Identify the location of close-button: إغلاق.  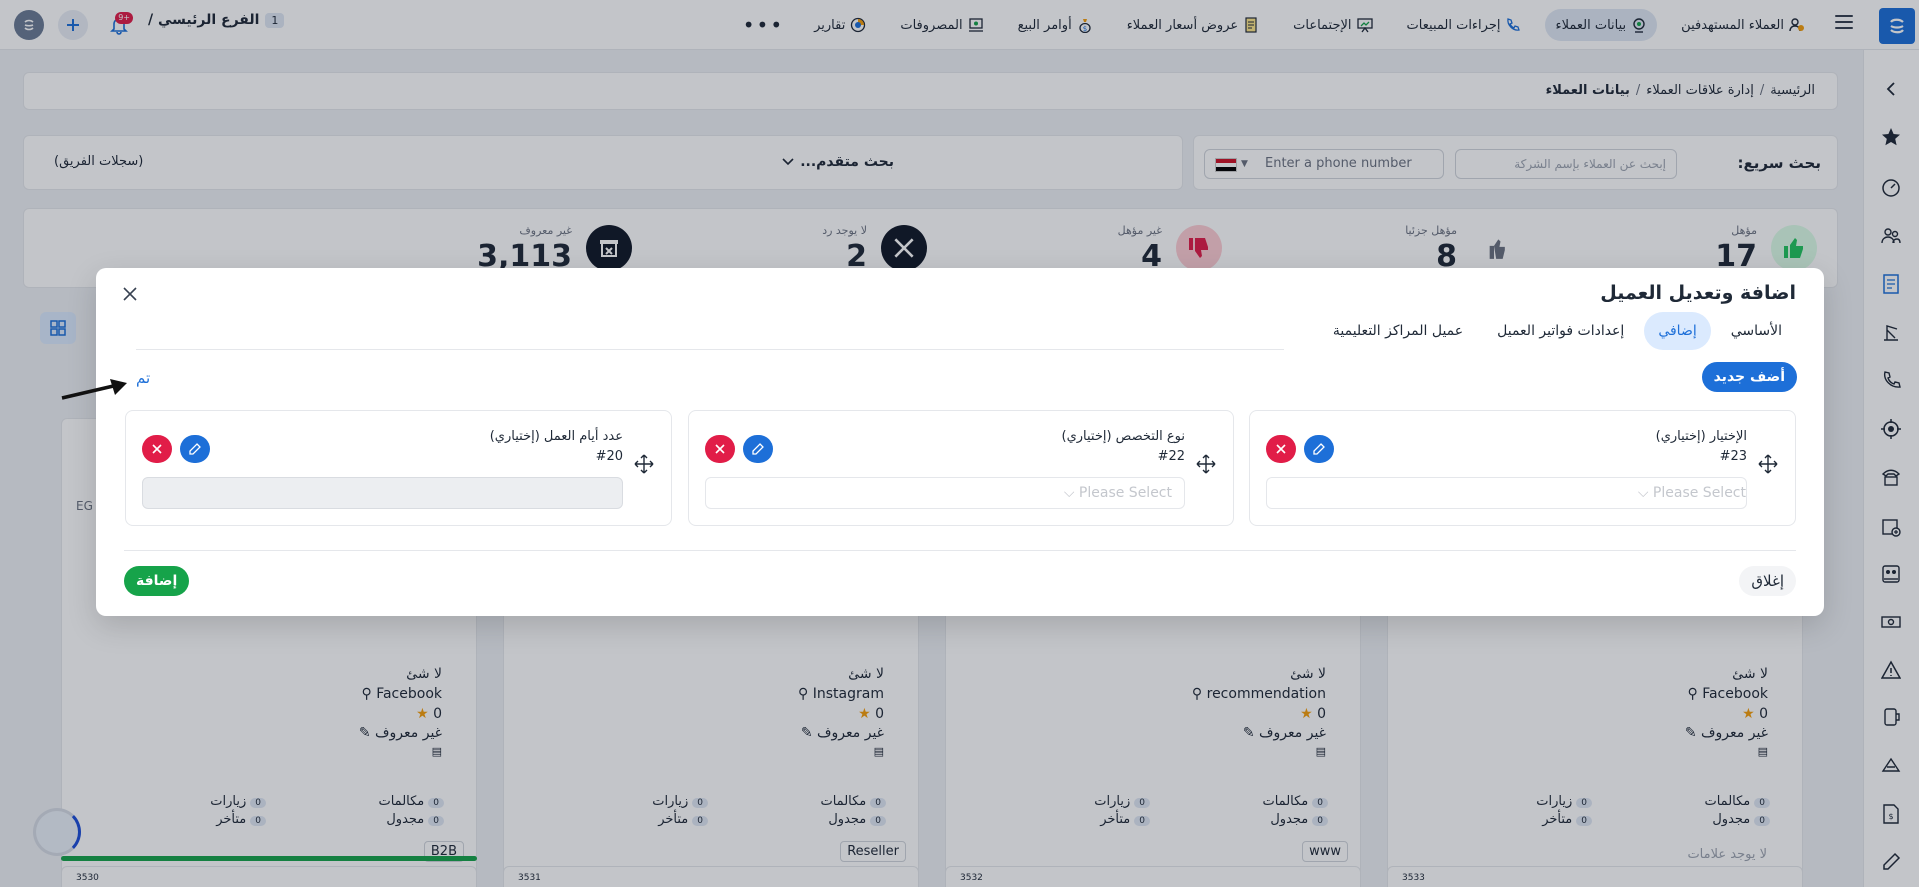
(1767, 581).